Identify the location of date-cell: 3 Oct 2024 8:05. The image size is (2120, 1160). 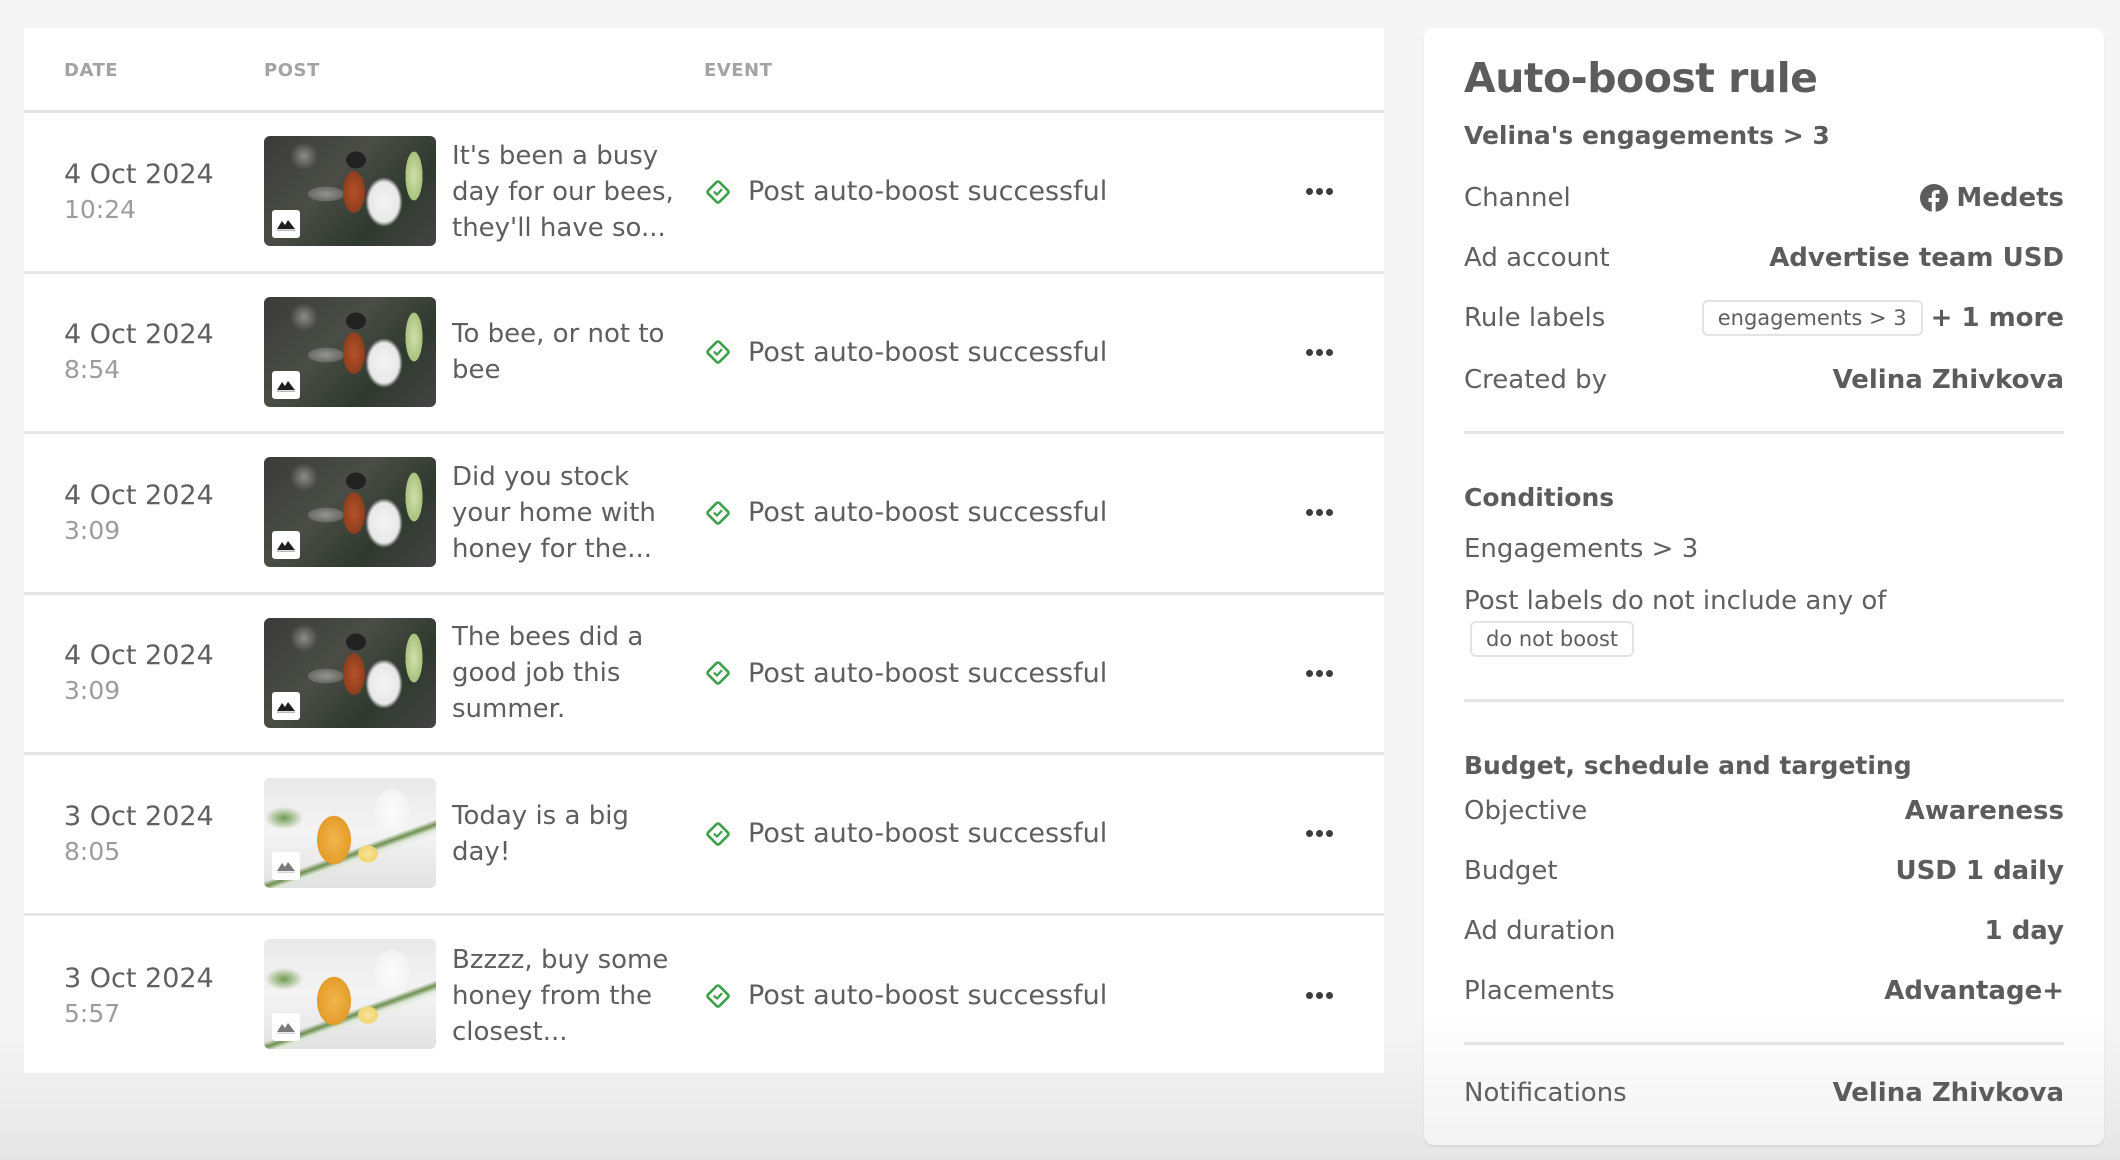
(139, 834).